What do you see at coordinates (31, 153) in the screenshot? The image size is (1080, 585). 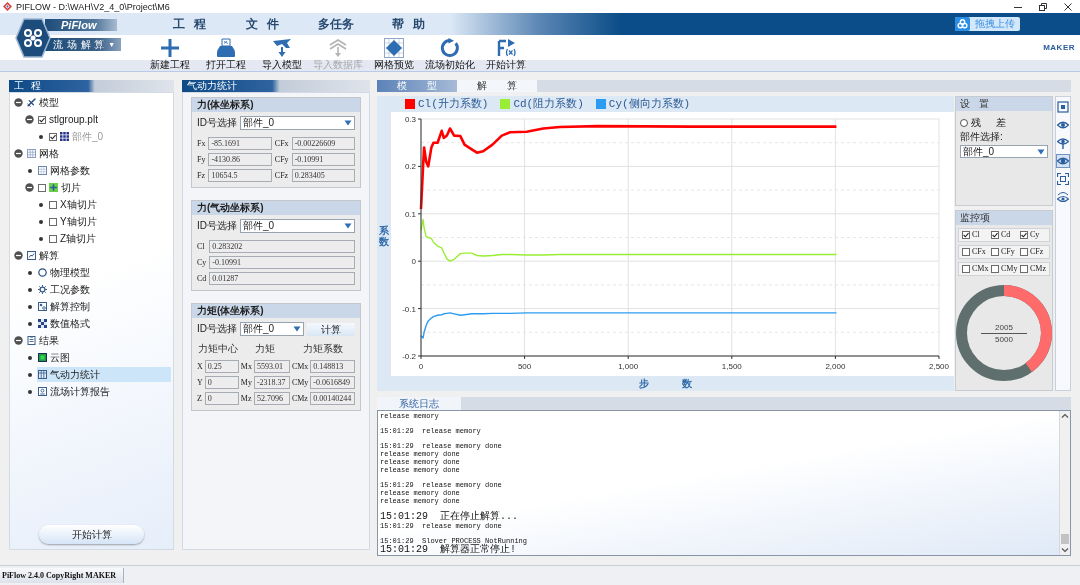 I see `grid-icon` at bounding box center [31, 153].